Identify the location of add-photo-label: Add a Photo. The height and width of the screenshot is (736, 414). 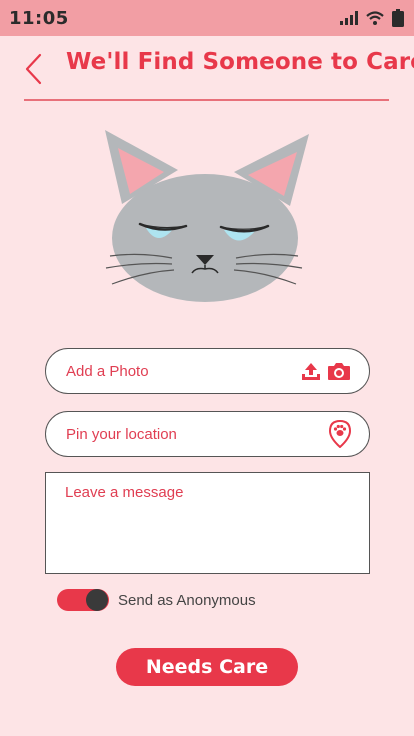
(107, 371).